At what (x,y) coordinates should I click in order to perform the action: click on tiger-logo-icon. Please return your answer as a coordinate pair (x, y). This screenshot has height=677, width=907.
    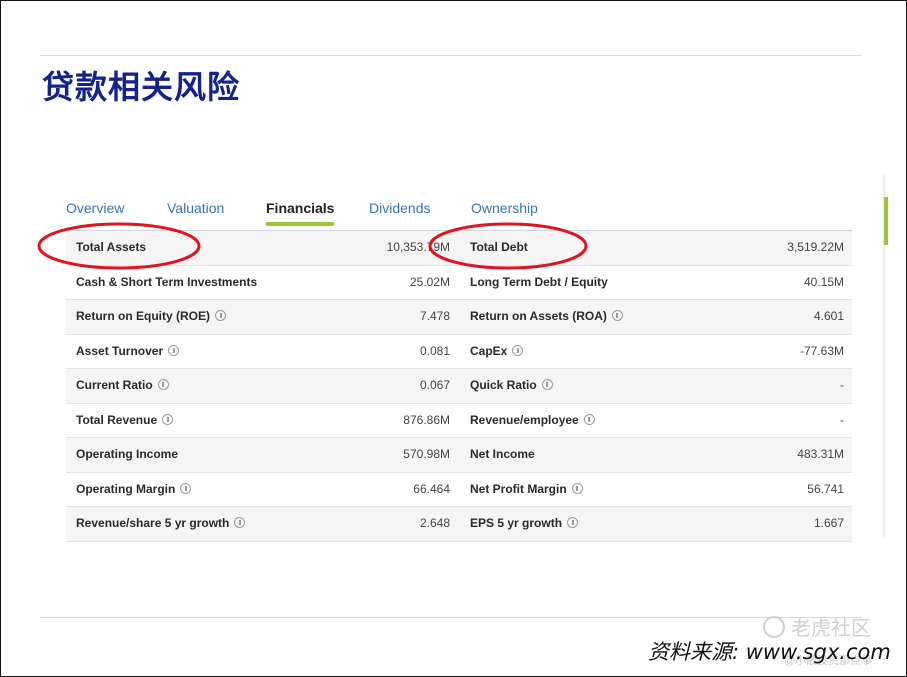
    Looking at the image, I should click on (774, 627).